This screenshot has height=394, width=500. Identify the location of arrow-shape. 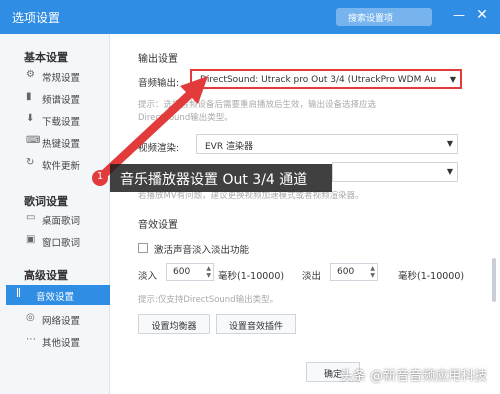
(154, 127).